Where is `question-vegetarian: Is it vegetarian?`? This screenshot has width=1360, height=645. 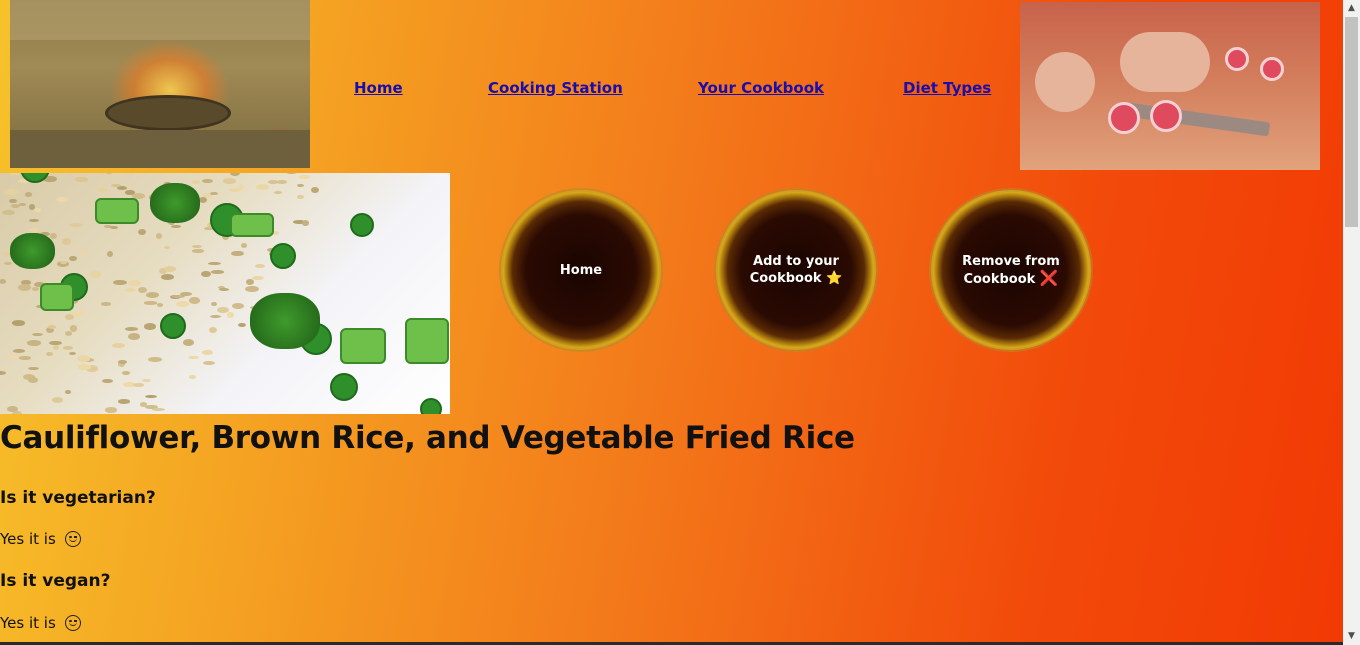 question-vegetarian: Is it vegetarian? is located at coordinates (78, 498).